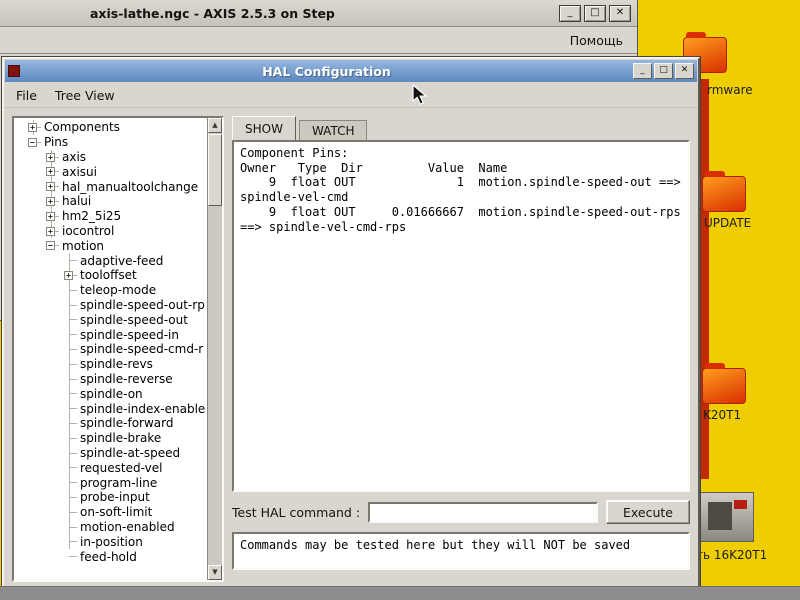 The width and height of the screenshot is (800, 600). What do you see at coordinates (85, 95) in the screenshot?
I see `menu-tree-view: Tree View` at bounding box center [85, 95].